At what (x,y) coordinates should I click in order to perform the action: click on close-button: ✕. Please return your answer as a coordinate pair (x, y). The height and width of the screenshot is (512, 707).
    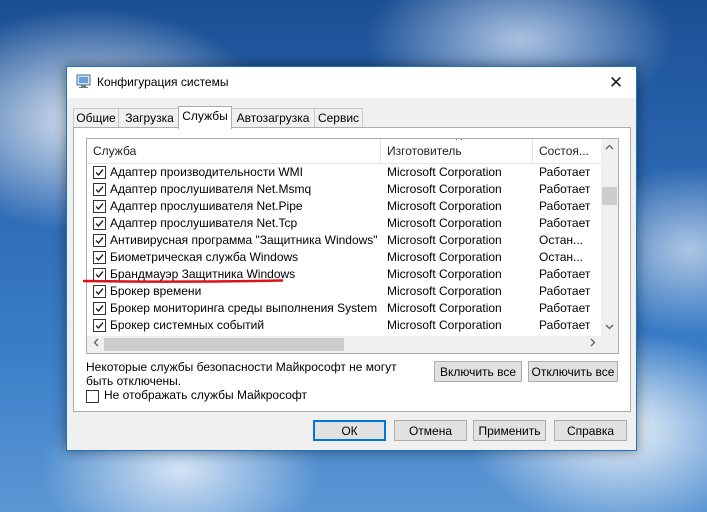
    Looking at the image, I should click on (616, 82).